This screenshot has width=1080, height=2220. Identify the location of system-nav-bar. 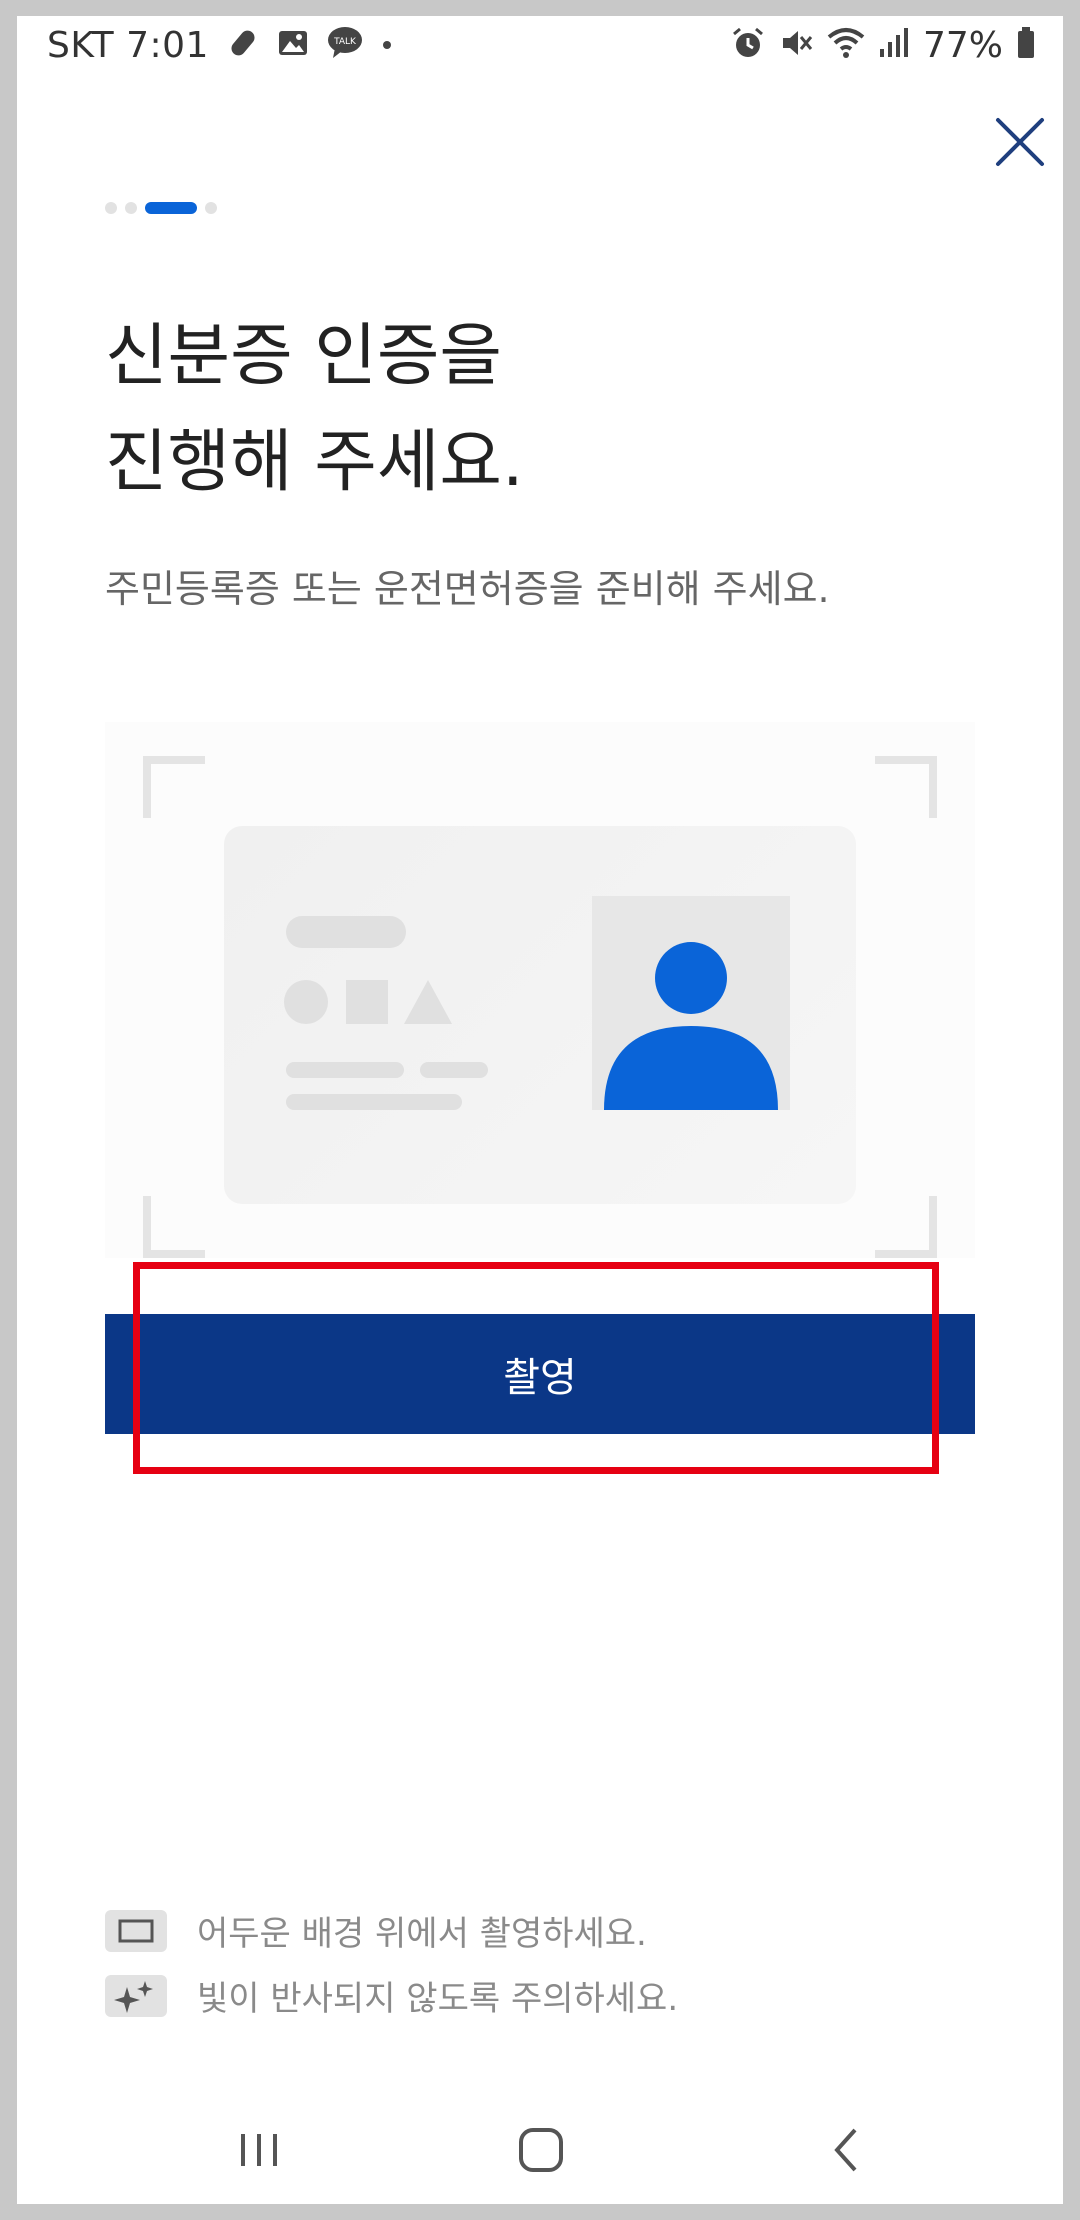
(540, 2150).